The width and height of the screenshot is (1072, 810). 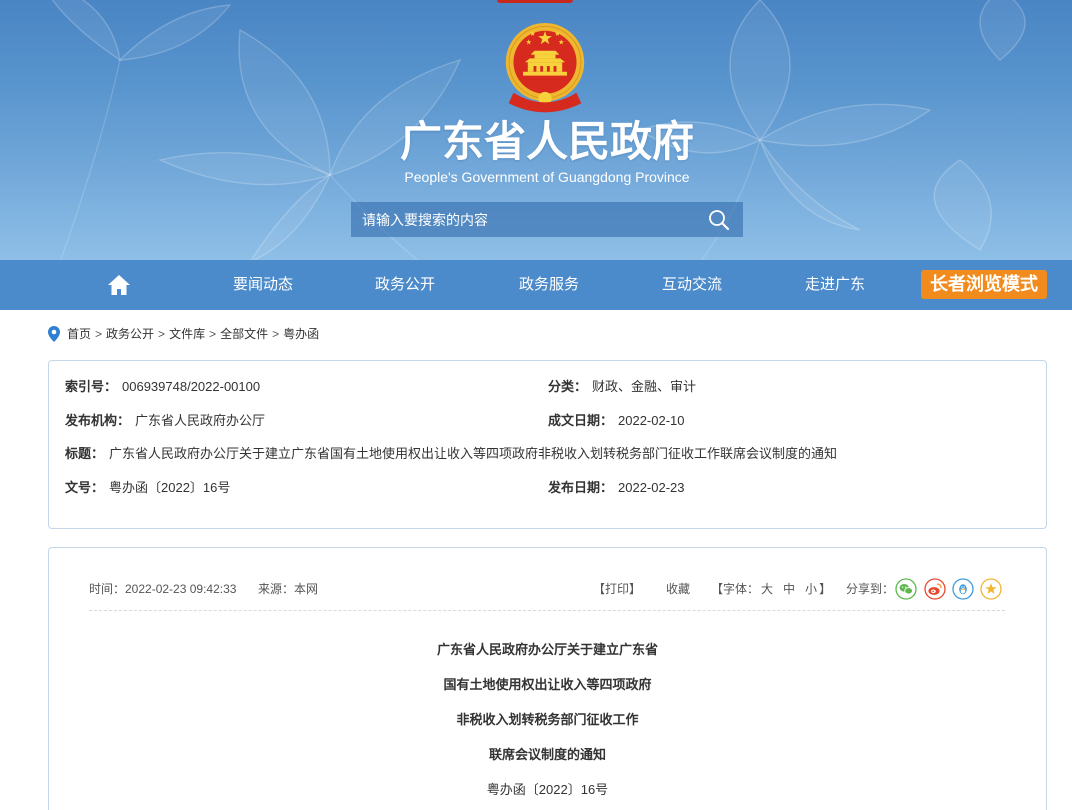 I want to click on article-title-line: 国有土地使用权出让收入等四项政府, so click(x=547, y=684).